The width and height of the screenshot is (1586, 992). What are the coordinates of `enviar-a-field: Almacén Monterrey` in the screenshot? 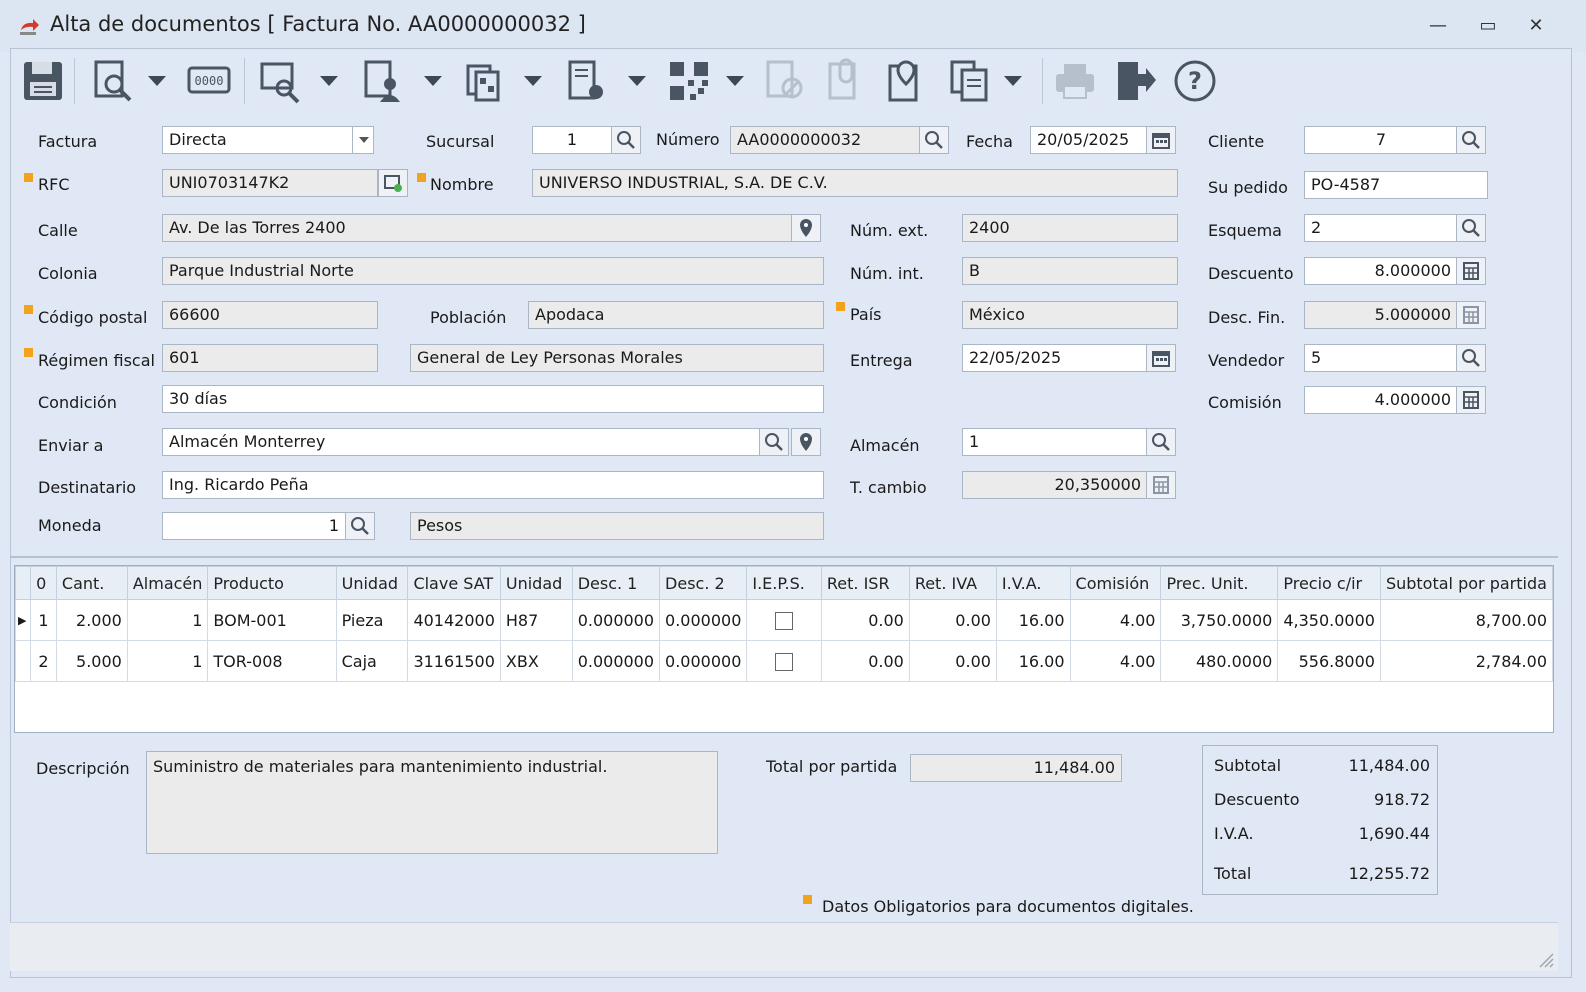 It's located at (461, 442).